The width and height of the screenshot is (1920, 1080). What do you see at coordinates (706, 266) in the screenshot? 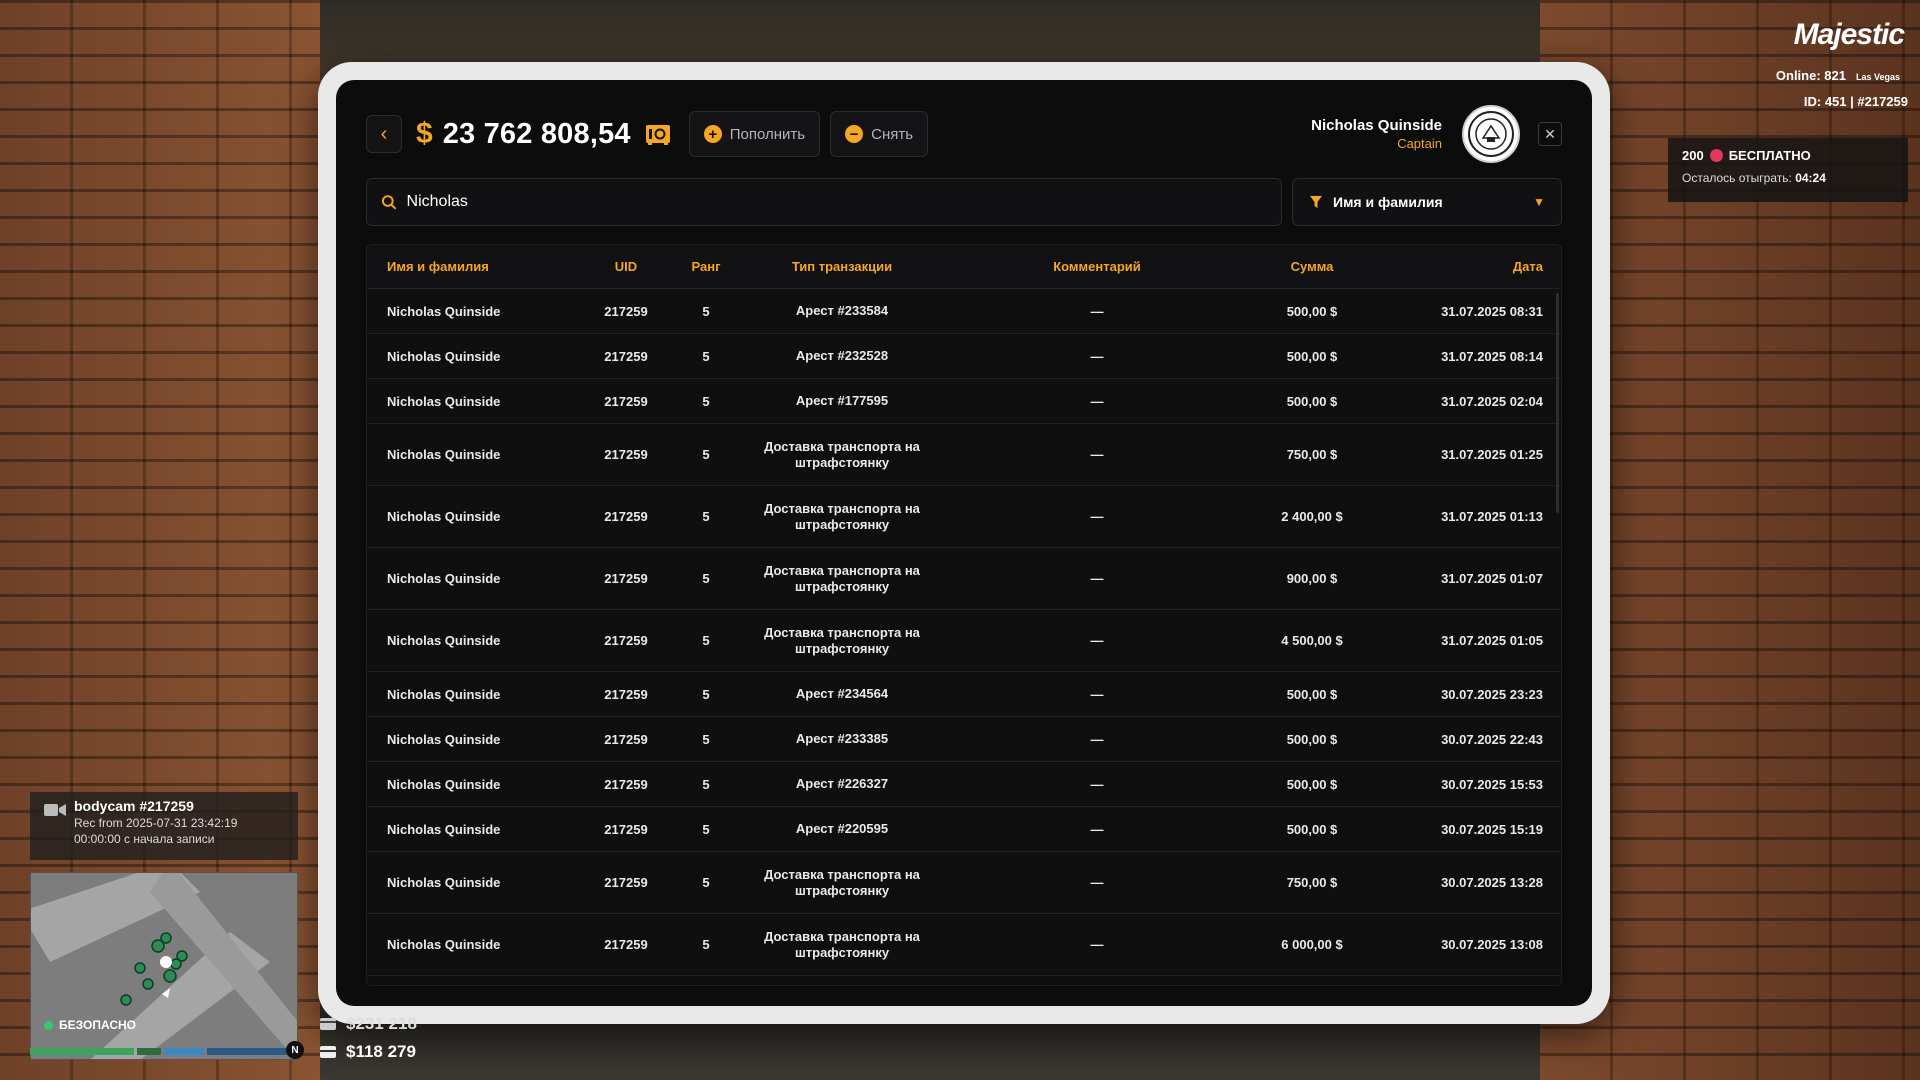
I see `column-header-rank: Ранг` at bounding box center [706, 266].